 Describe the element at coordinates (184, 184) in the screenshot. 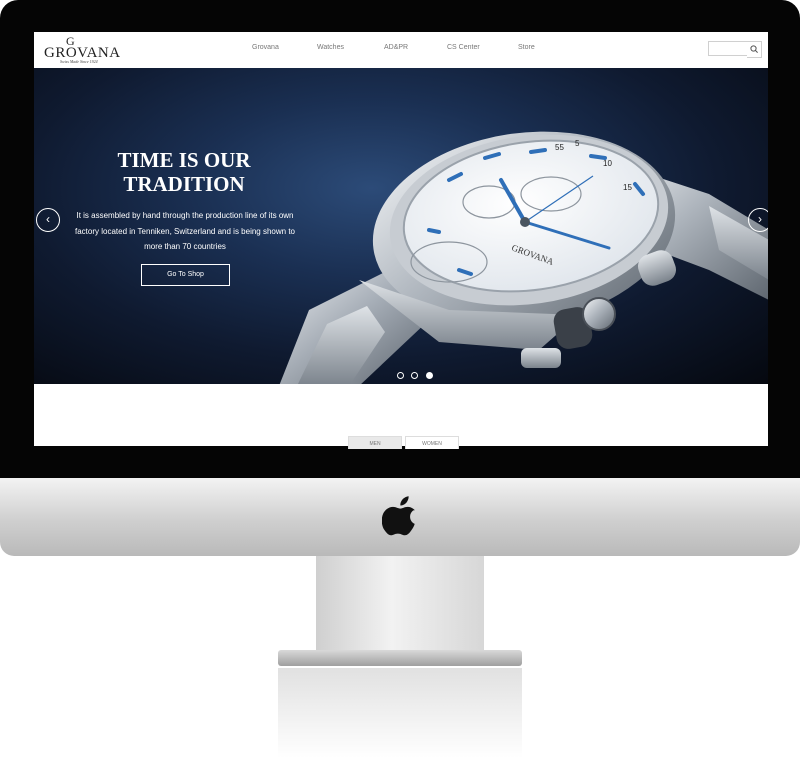

I see `hero-headline-line2: TRADITION` at that location.